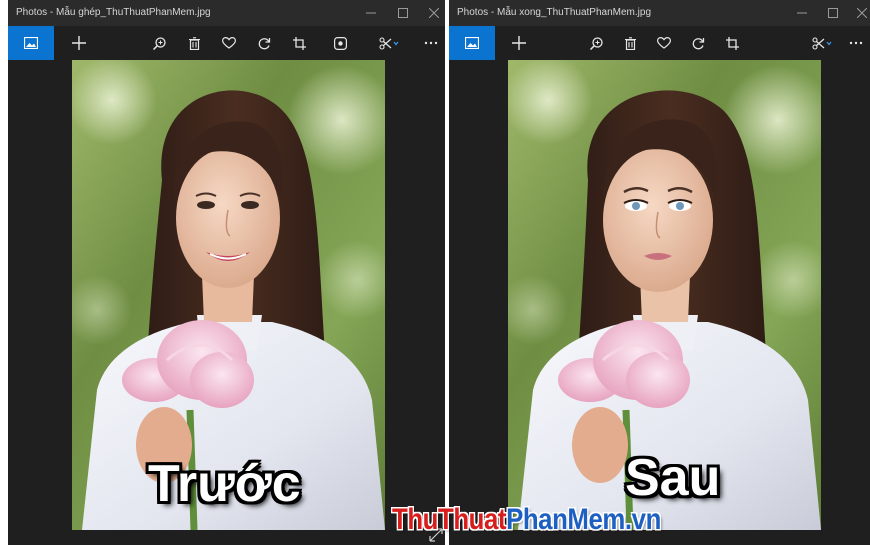  What do you see at coordinates (583, 519) in the screenshot?
I see `watermark-part2: PhanMem.vn` at bounding box center [583, 519].